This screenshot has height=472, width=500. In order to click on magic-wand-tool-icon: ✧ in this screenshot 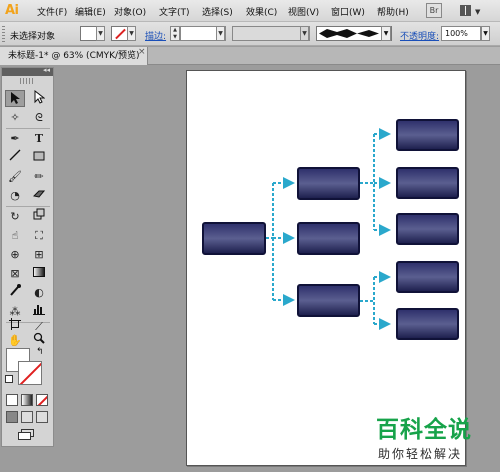, I will do `click(15, 117)`.